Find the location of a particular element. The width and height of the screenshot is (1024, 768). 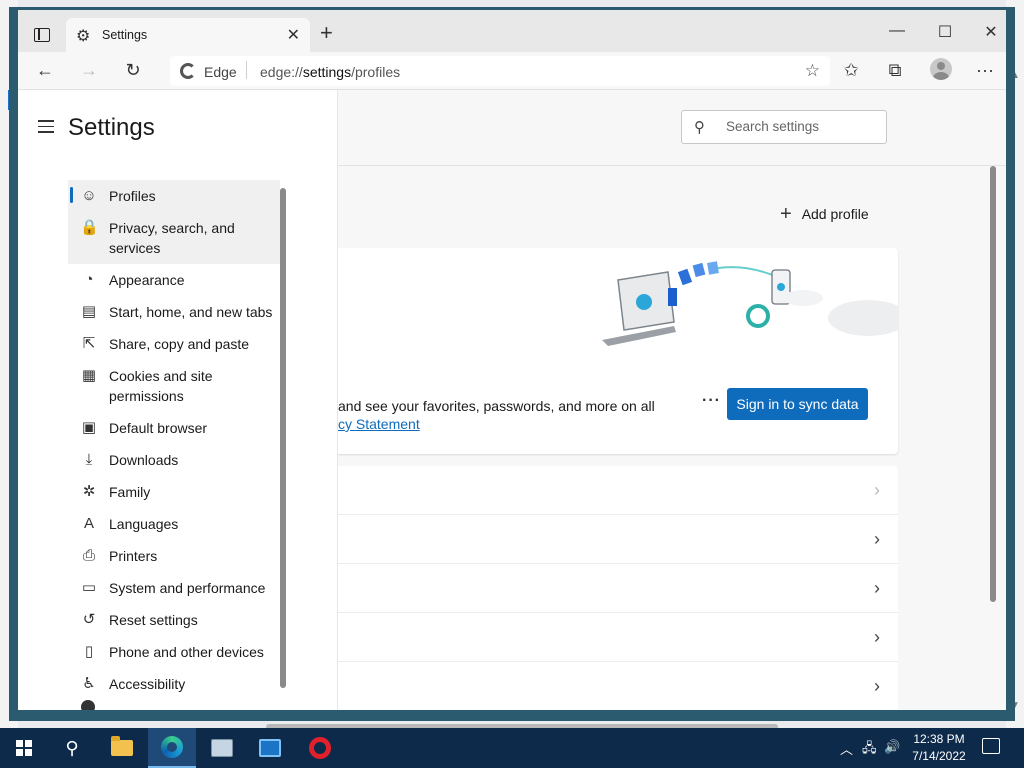

laptop-illustration is located at coordinates (639, 308).